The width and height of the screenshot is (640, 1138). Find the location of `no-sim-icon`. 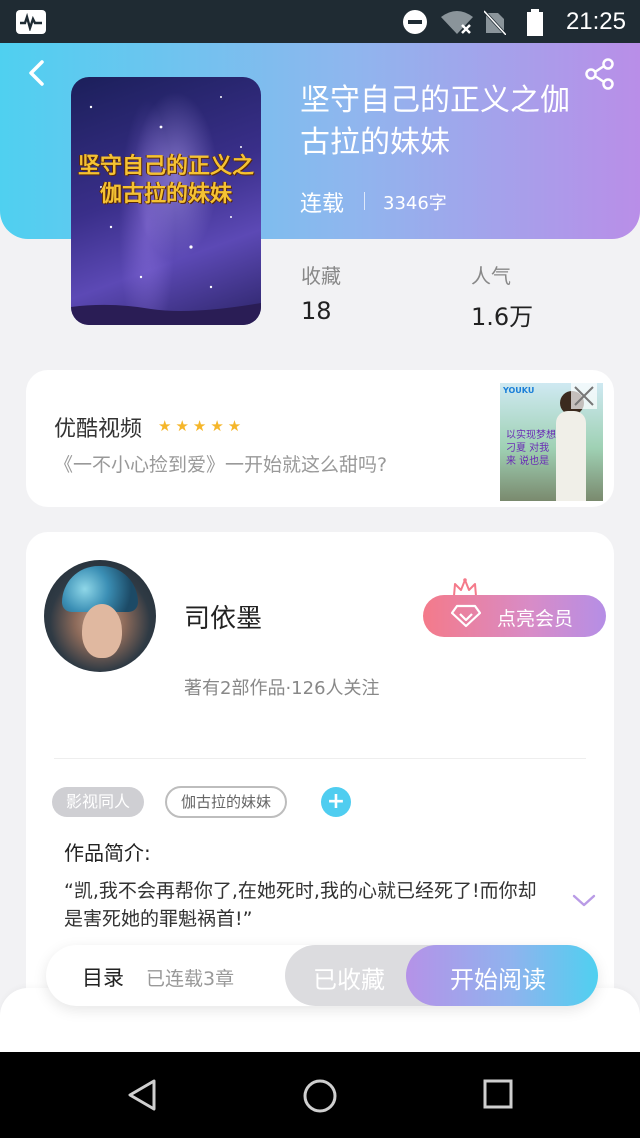

no-sim-icon is located at coordinates (495, 22).